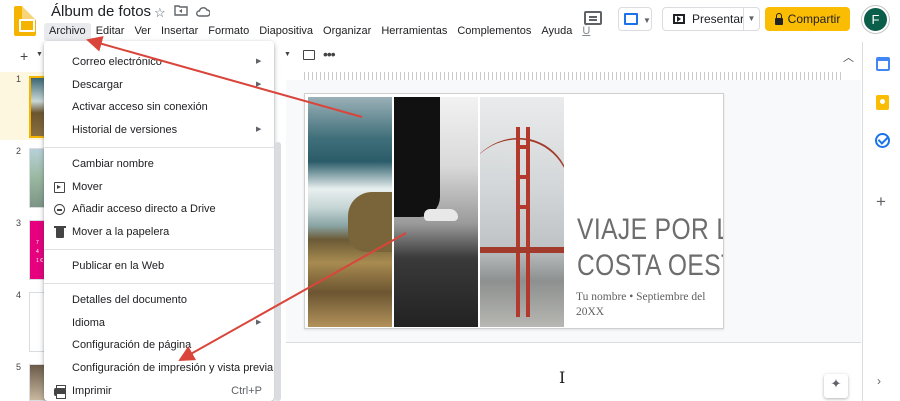  What do you see at coordinates (522, 250) in the screenshot?
I see `bridge-deck` at bounding box center [522, 250].